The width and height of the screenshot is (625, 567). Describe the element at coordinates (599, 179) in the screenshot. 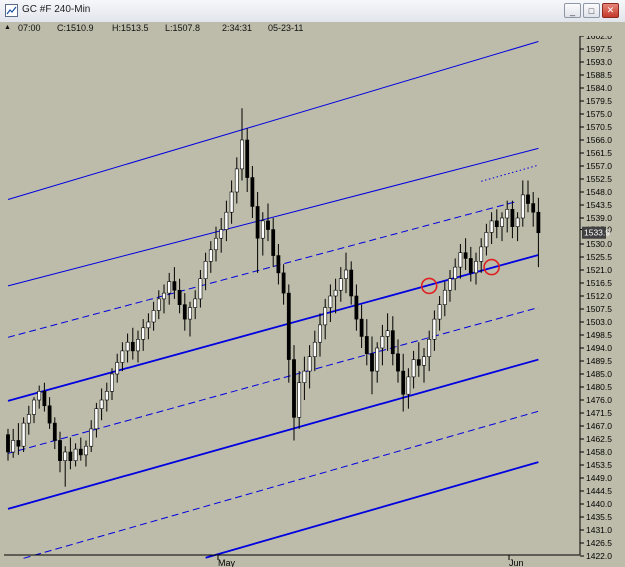

I see `y-tick-label: 1552.5` at that location.